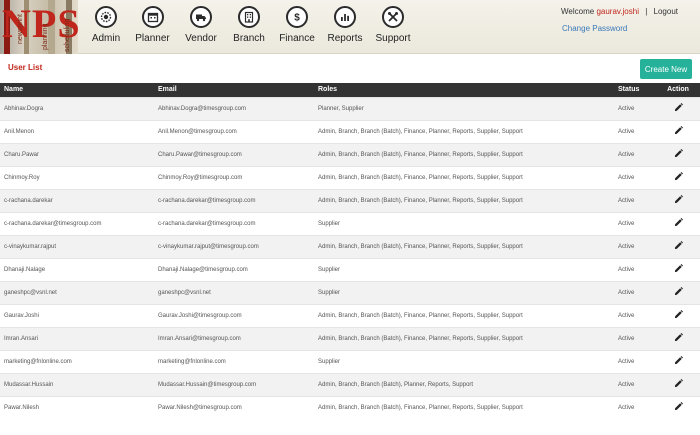  What do you see at coordinates (201, 27) in the screenshot?
I see `nav-vendor: Vendor` at bounding box center [201, 27].